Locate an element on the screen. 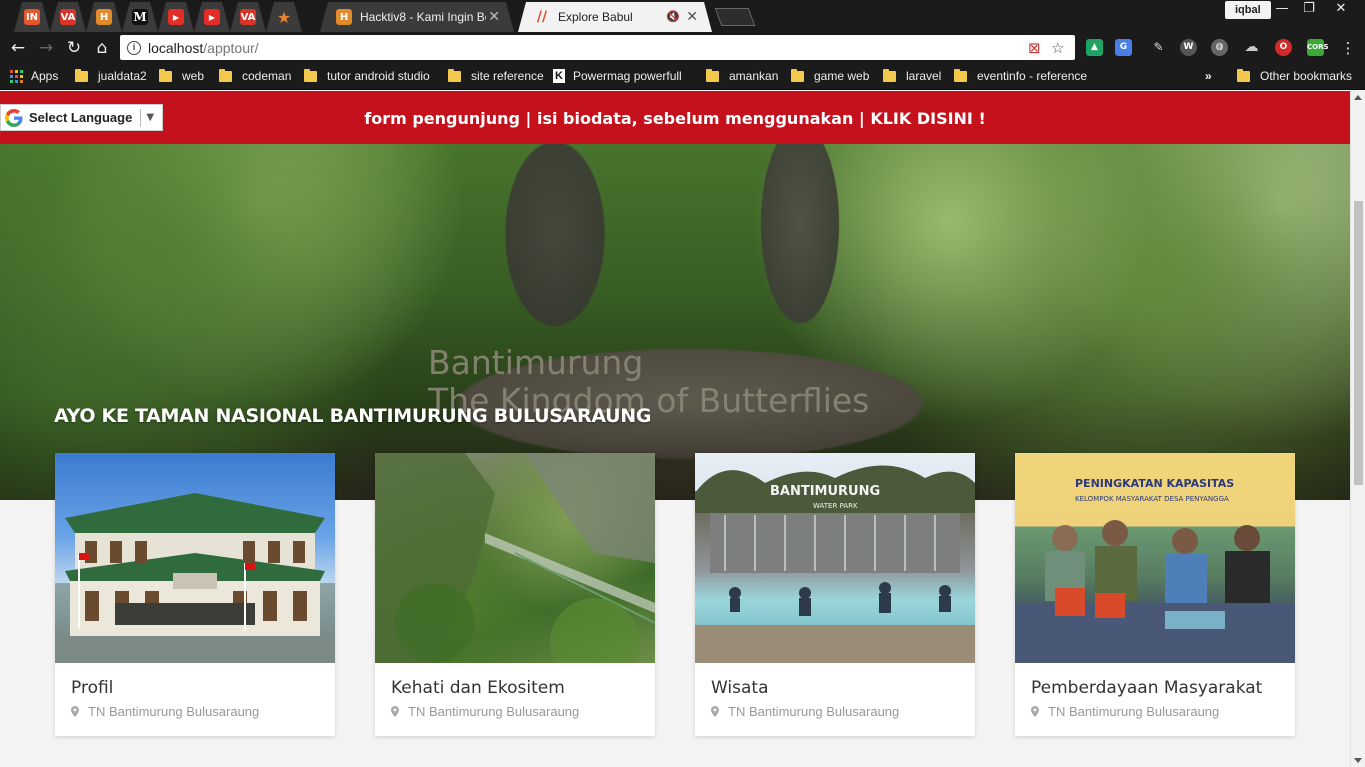 The width and height of the screenshot is (1365, 767). bookmark-folder: tutor android studio is located at coordinates (367, 76).